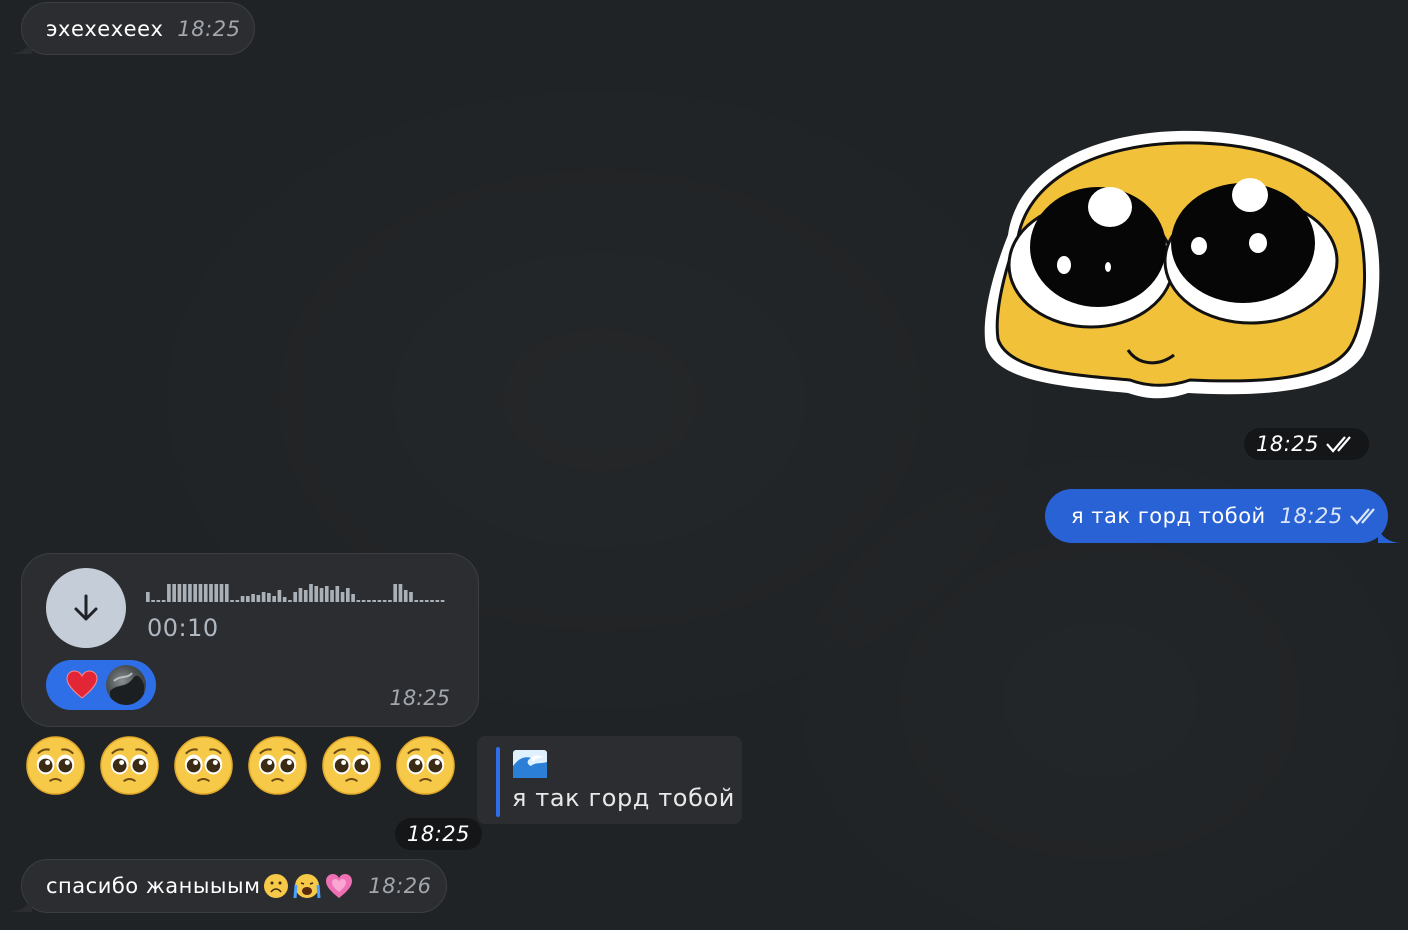 This screenshot has width=1408, height=930. I want to click on download-button, so click(86, 608).